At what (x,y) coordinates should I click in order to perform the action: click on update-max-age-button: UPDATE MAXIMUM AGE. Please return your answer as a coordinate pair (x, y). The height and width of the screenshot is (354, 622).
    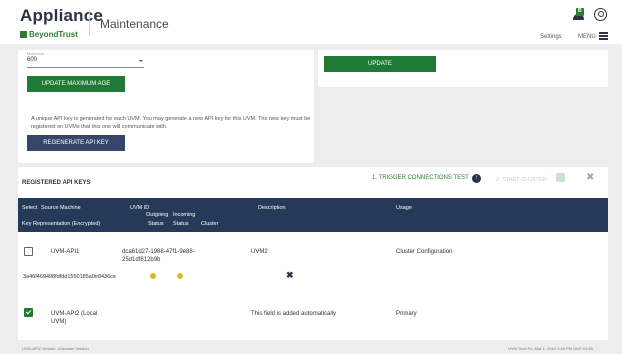
    Looking at the image, I should click on (76, 84).